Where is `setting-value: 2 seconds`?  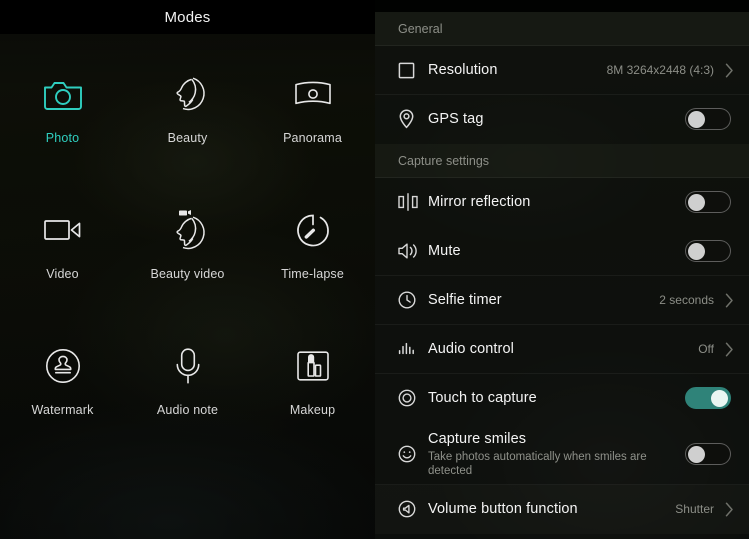
setting-value: 2 seconds is located at coordinates (686, 300).